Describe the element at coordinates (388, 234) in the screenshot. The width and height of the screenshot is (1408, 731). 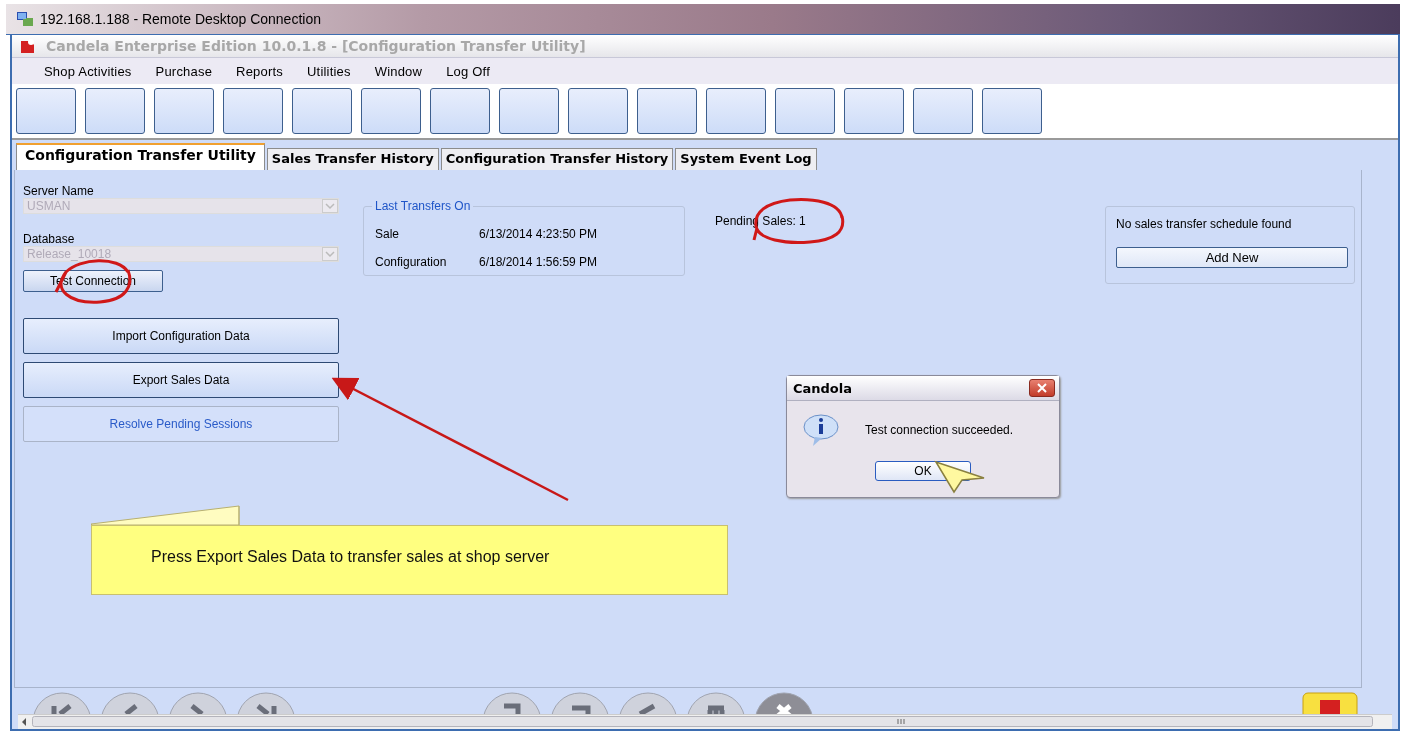
I see `field-label: Sale` at that location.